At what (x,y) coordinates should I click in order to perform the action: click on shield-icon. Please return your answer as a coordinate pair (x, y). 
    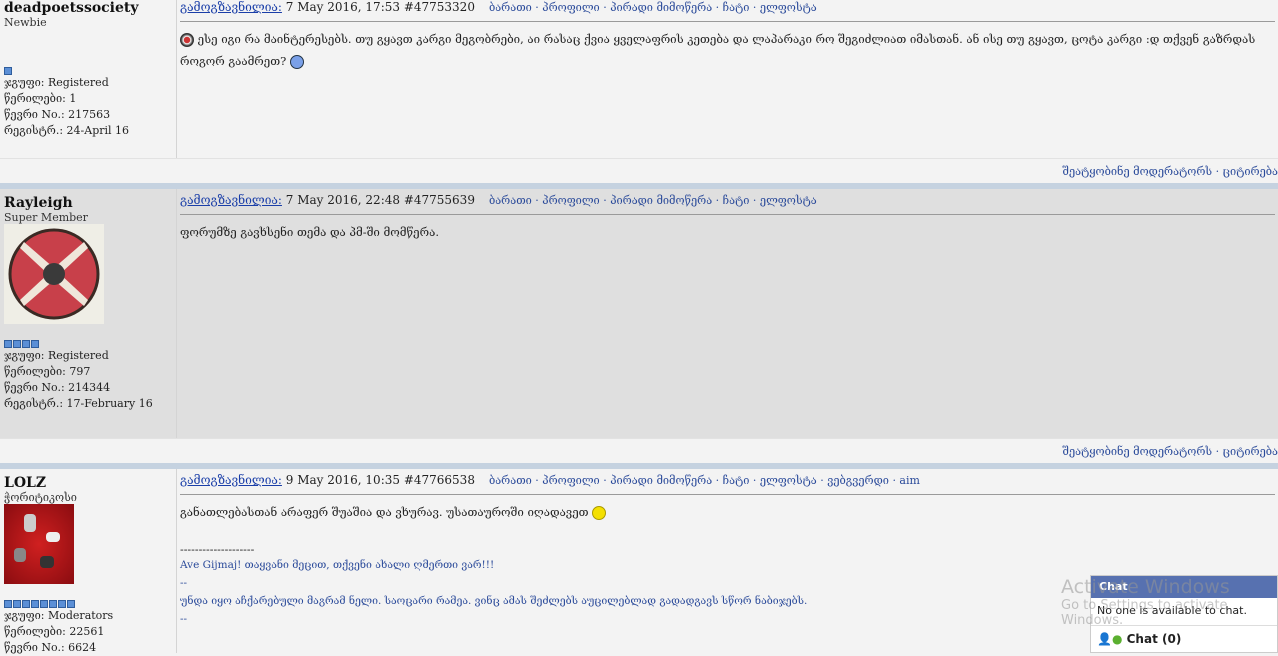
    Looking at the image, I should click on (54, 274).